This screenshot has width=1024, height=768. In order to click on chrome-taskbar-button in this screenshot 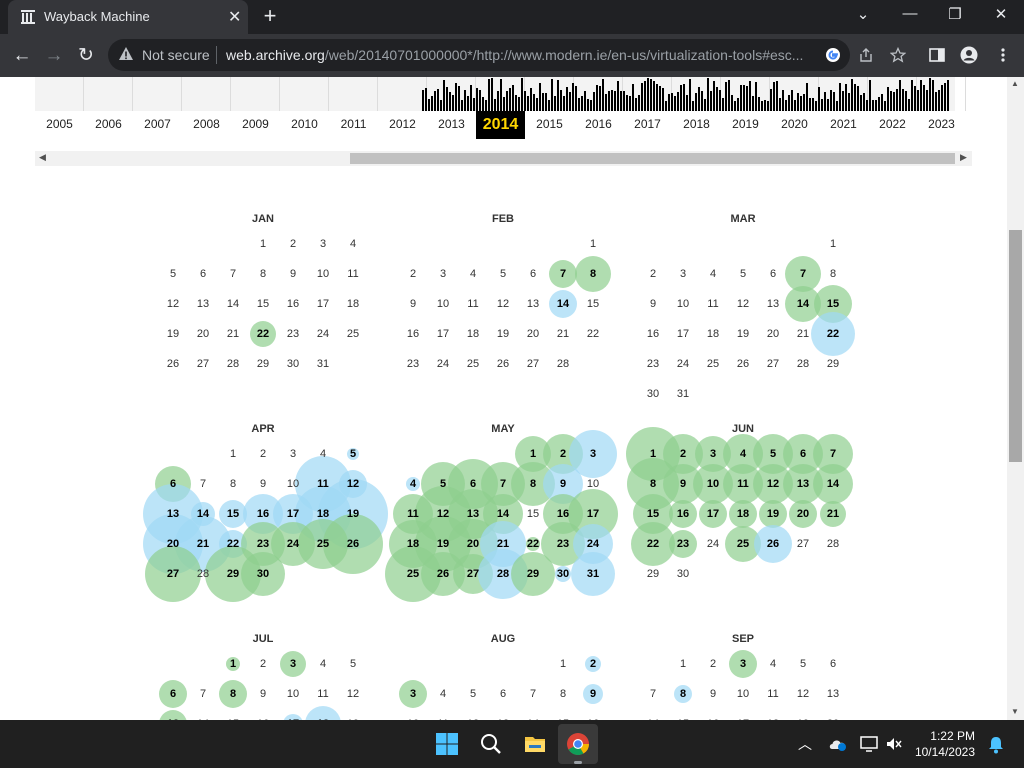, I will do `click(578, 744)`.